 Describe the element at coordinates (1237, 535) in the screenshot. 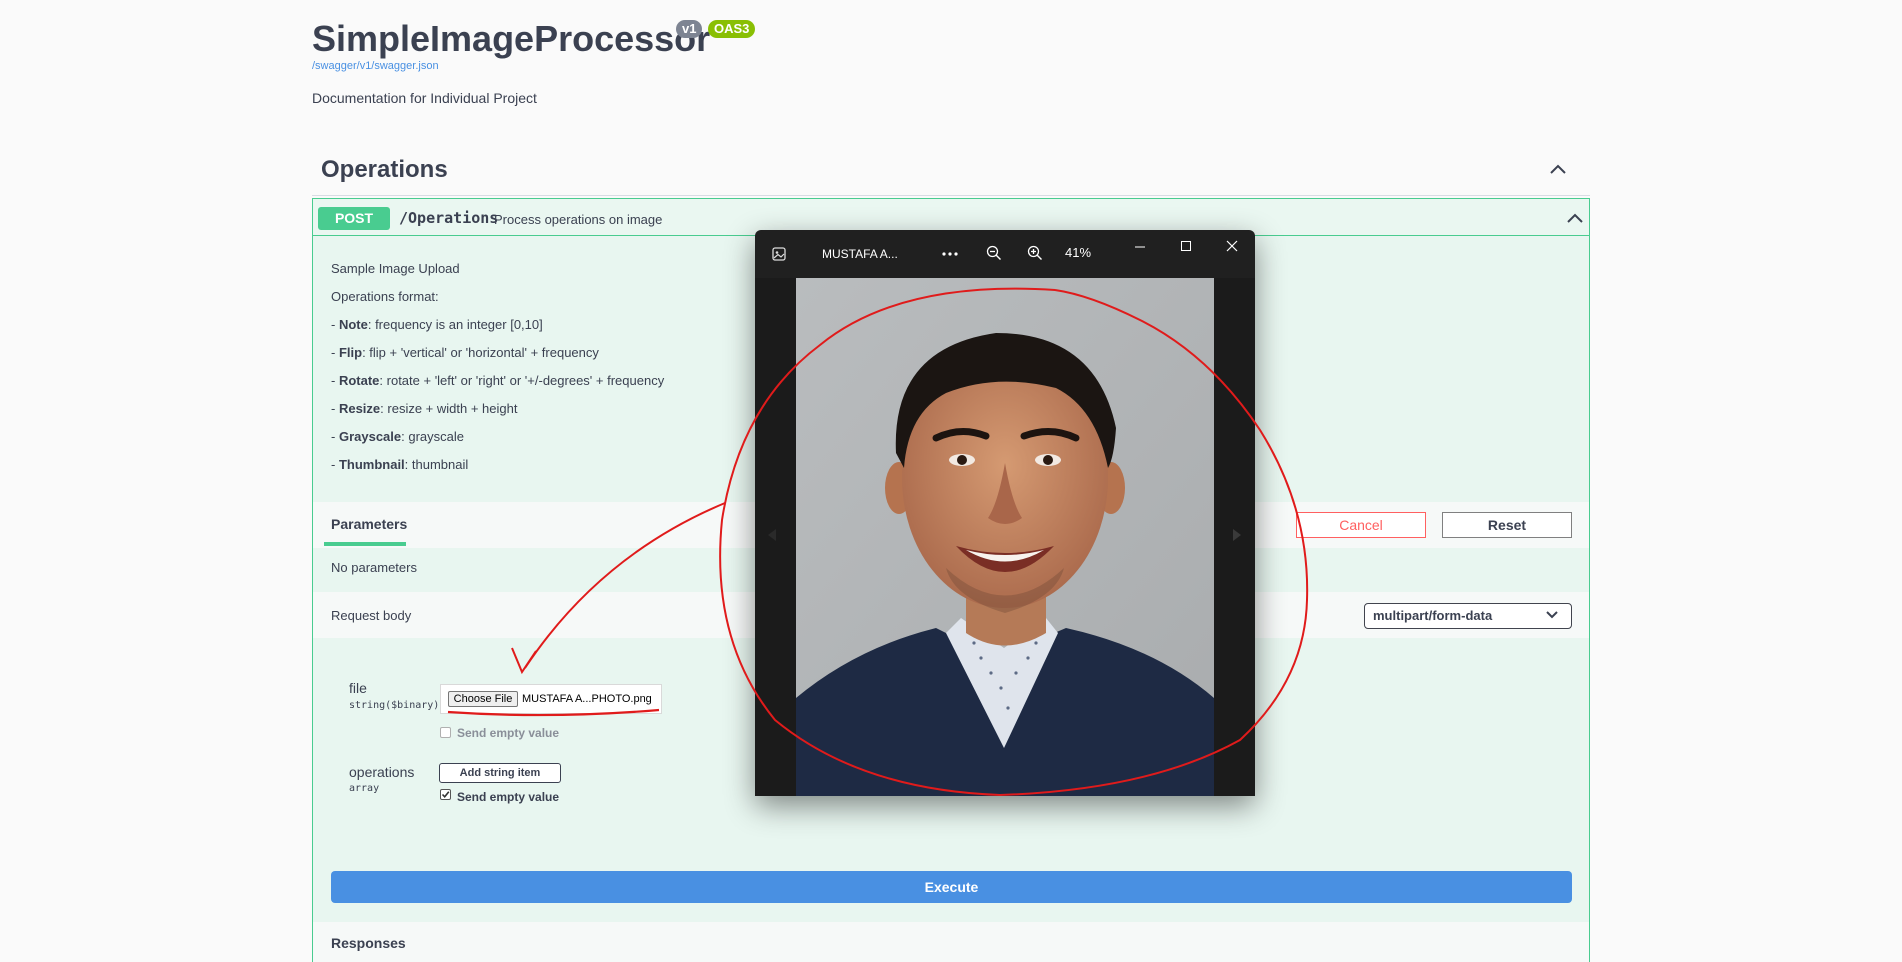

I see `next-image-icon` at that location.